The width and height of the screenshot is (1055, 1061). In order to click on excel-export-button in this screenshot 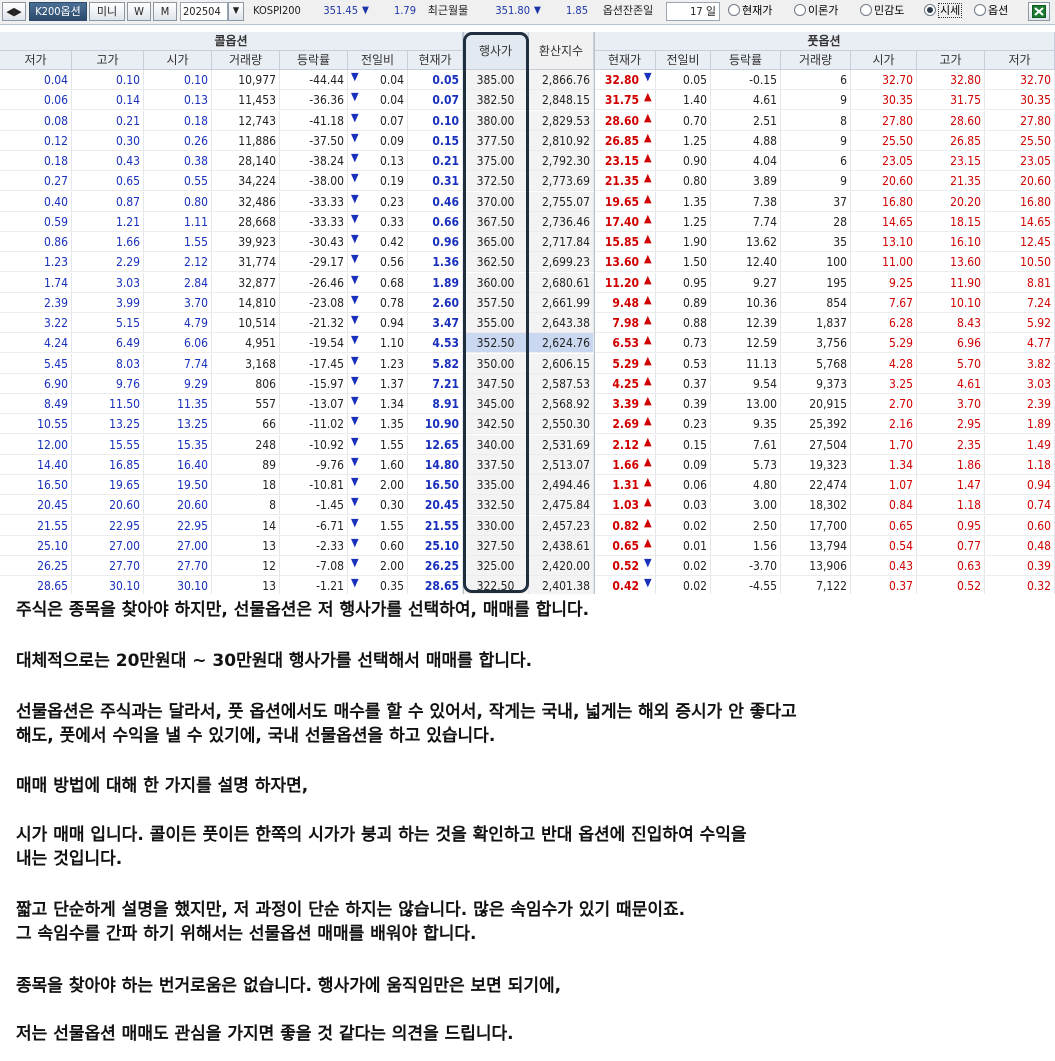, I will do `click(1039, 11)`.